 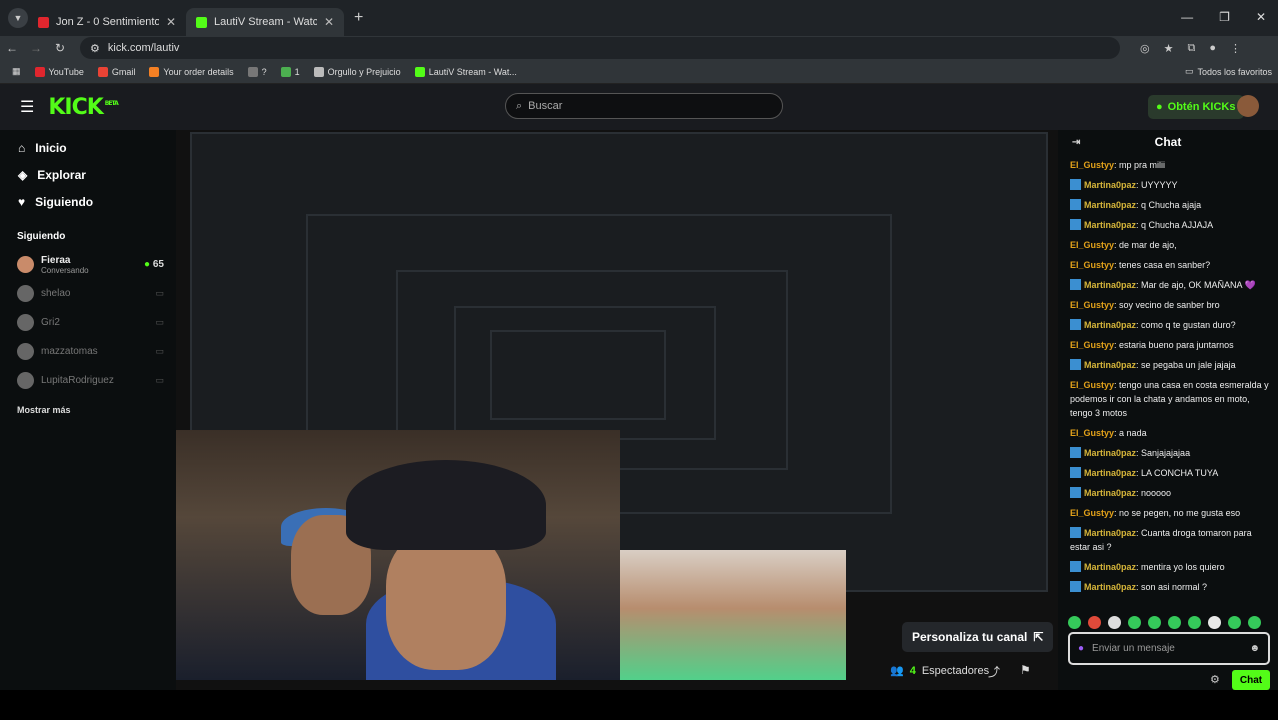 What do you see at coordinates (1196, 107) in the screenshot?
I see `get-kicks-button: ● Obtén KICKs` at bounding box center [1196, 107].